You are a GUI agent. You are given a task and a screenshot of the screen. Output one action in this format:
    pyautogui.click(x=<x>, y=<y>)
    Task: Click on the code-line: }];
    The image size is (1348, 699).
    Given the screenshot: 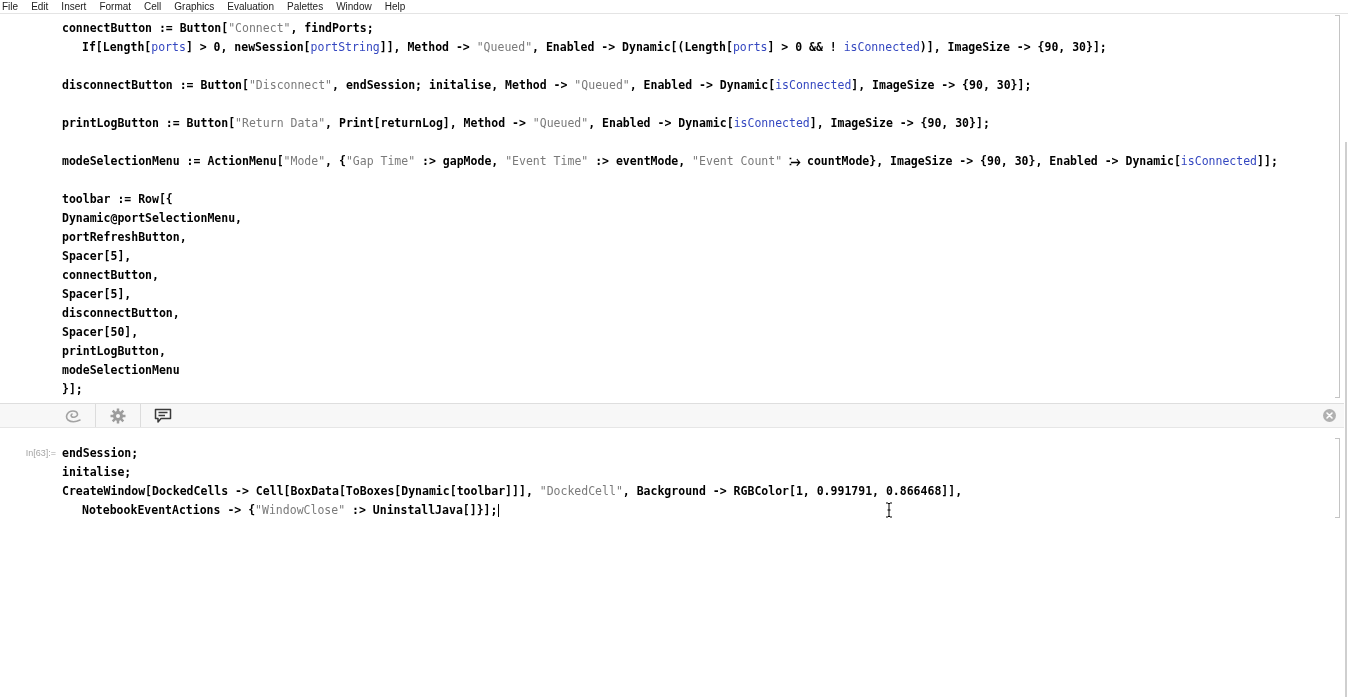 What is the action you would take?
    pyautogui.click(x=72, y=389)
    